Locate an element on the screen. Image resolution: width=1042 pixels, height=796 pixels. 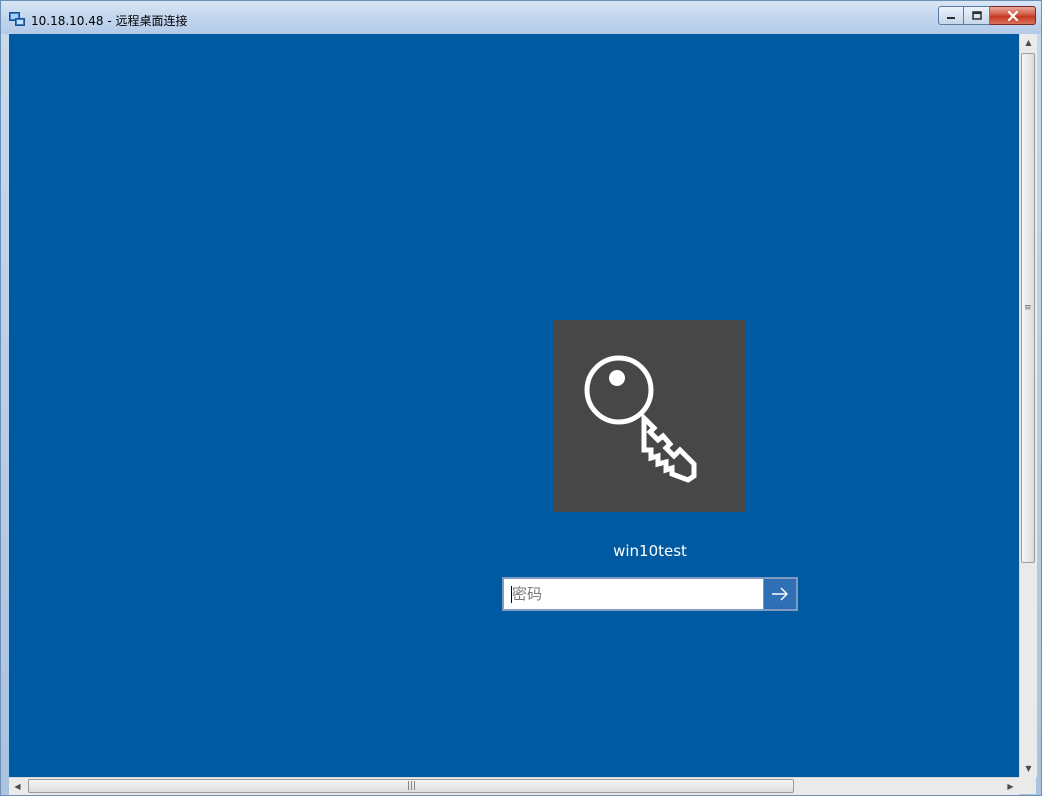
password-box is located at coordinates (650, 594).